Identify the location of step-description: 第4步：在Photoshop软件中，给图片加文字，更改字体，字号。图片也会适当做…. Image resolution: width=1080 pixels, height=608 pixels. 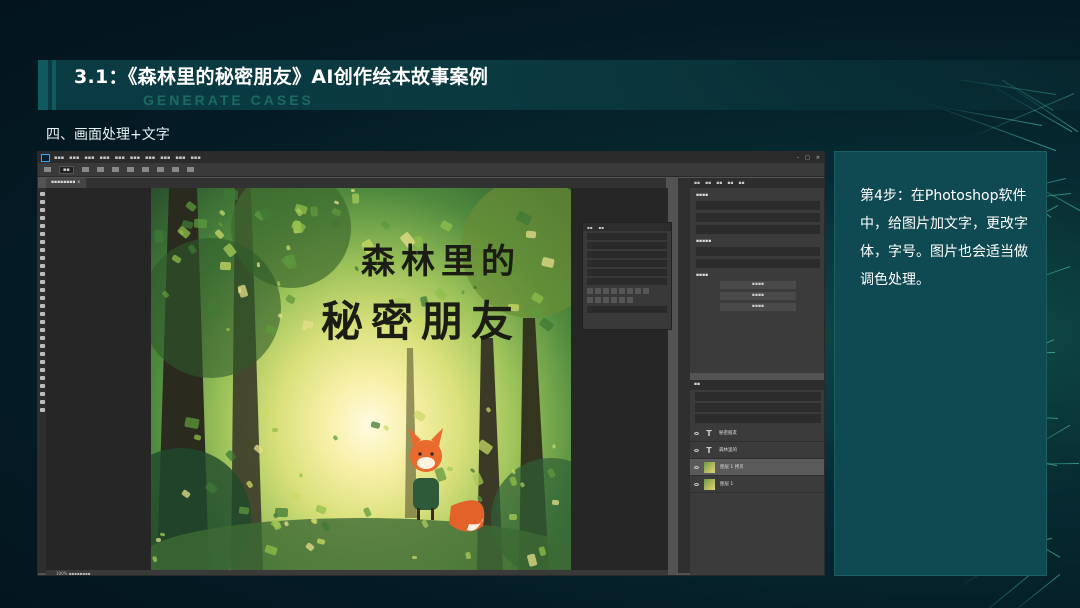
(944, 238).